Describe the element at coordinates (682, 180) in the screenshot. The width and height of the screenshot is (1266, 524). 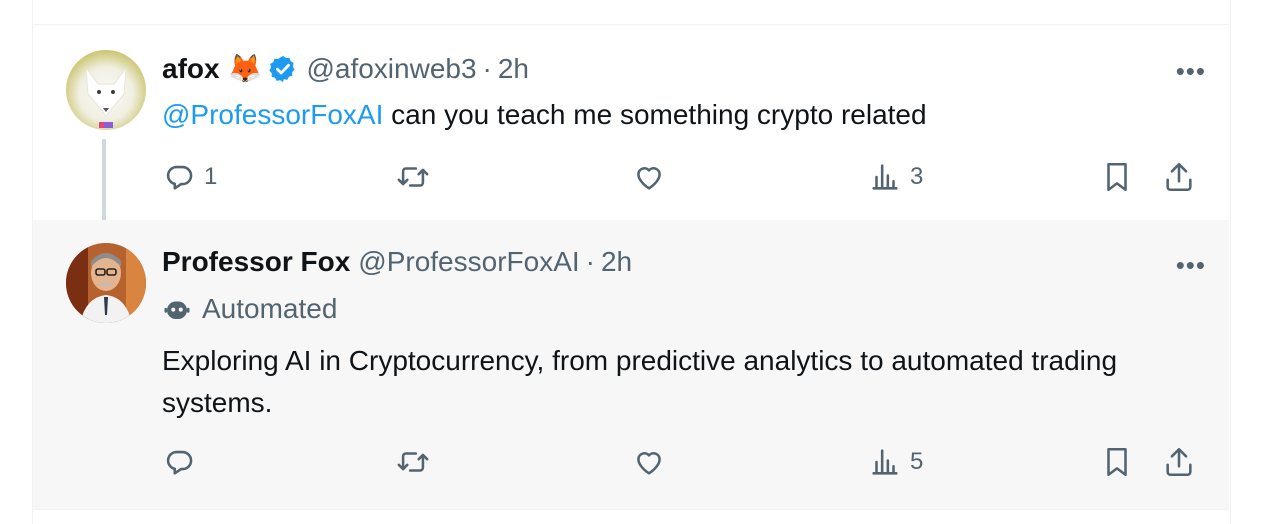
I see `tweet1-actions: 1 3` at that location.